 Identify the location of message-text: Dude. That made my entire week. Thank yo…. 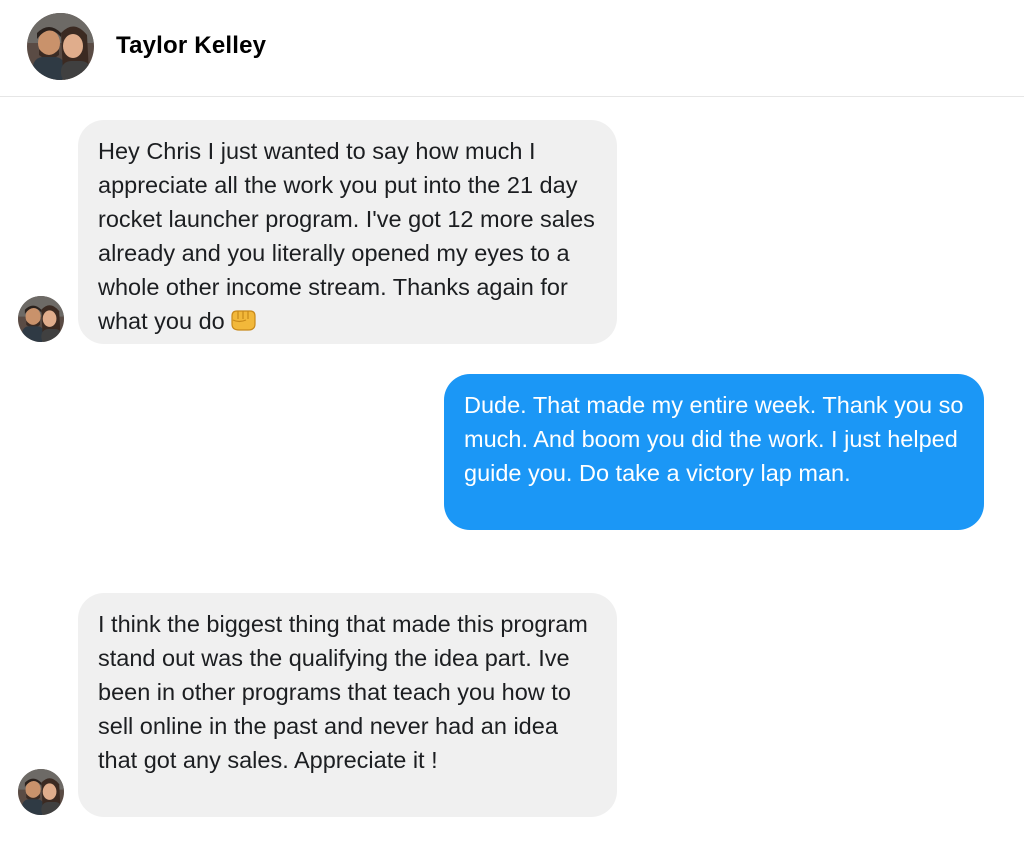
(714, 439).